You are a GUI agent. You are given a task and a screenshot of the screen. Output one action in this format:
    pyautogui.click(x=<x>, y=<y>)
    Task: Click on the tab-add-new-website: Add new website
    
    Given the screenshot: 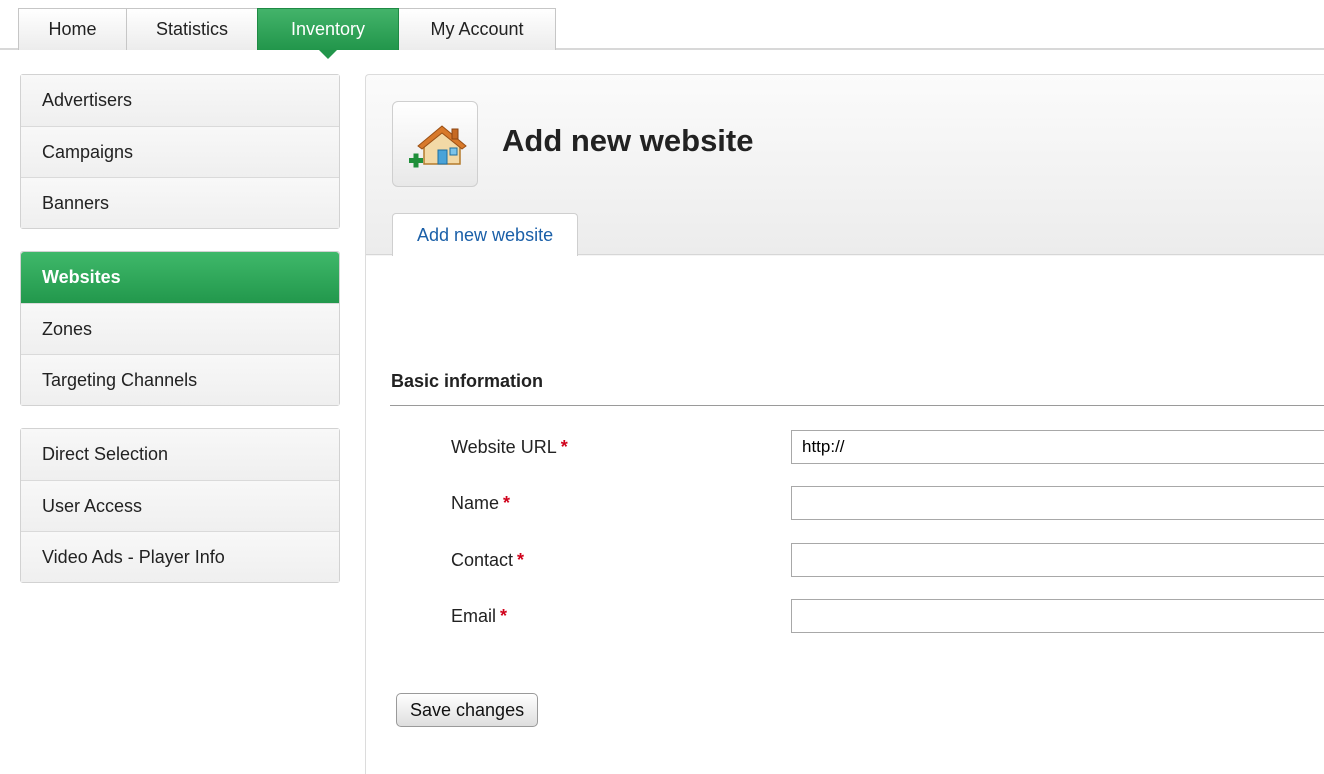 What is the action you would take?
    pyautogui.click(x=485, y=234)
    